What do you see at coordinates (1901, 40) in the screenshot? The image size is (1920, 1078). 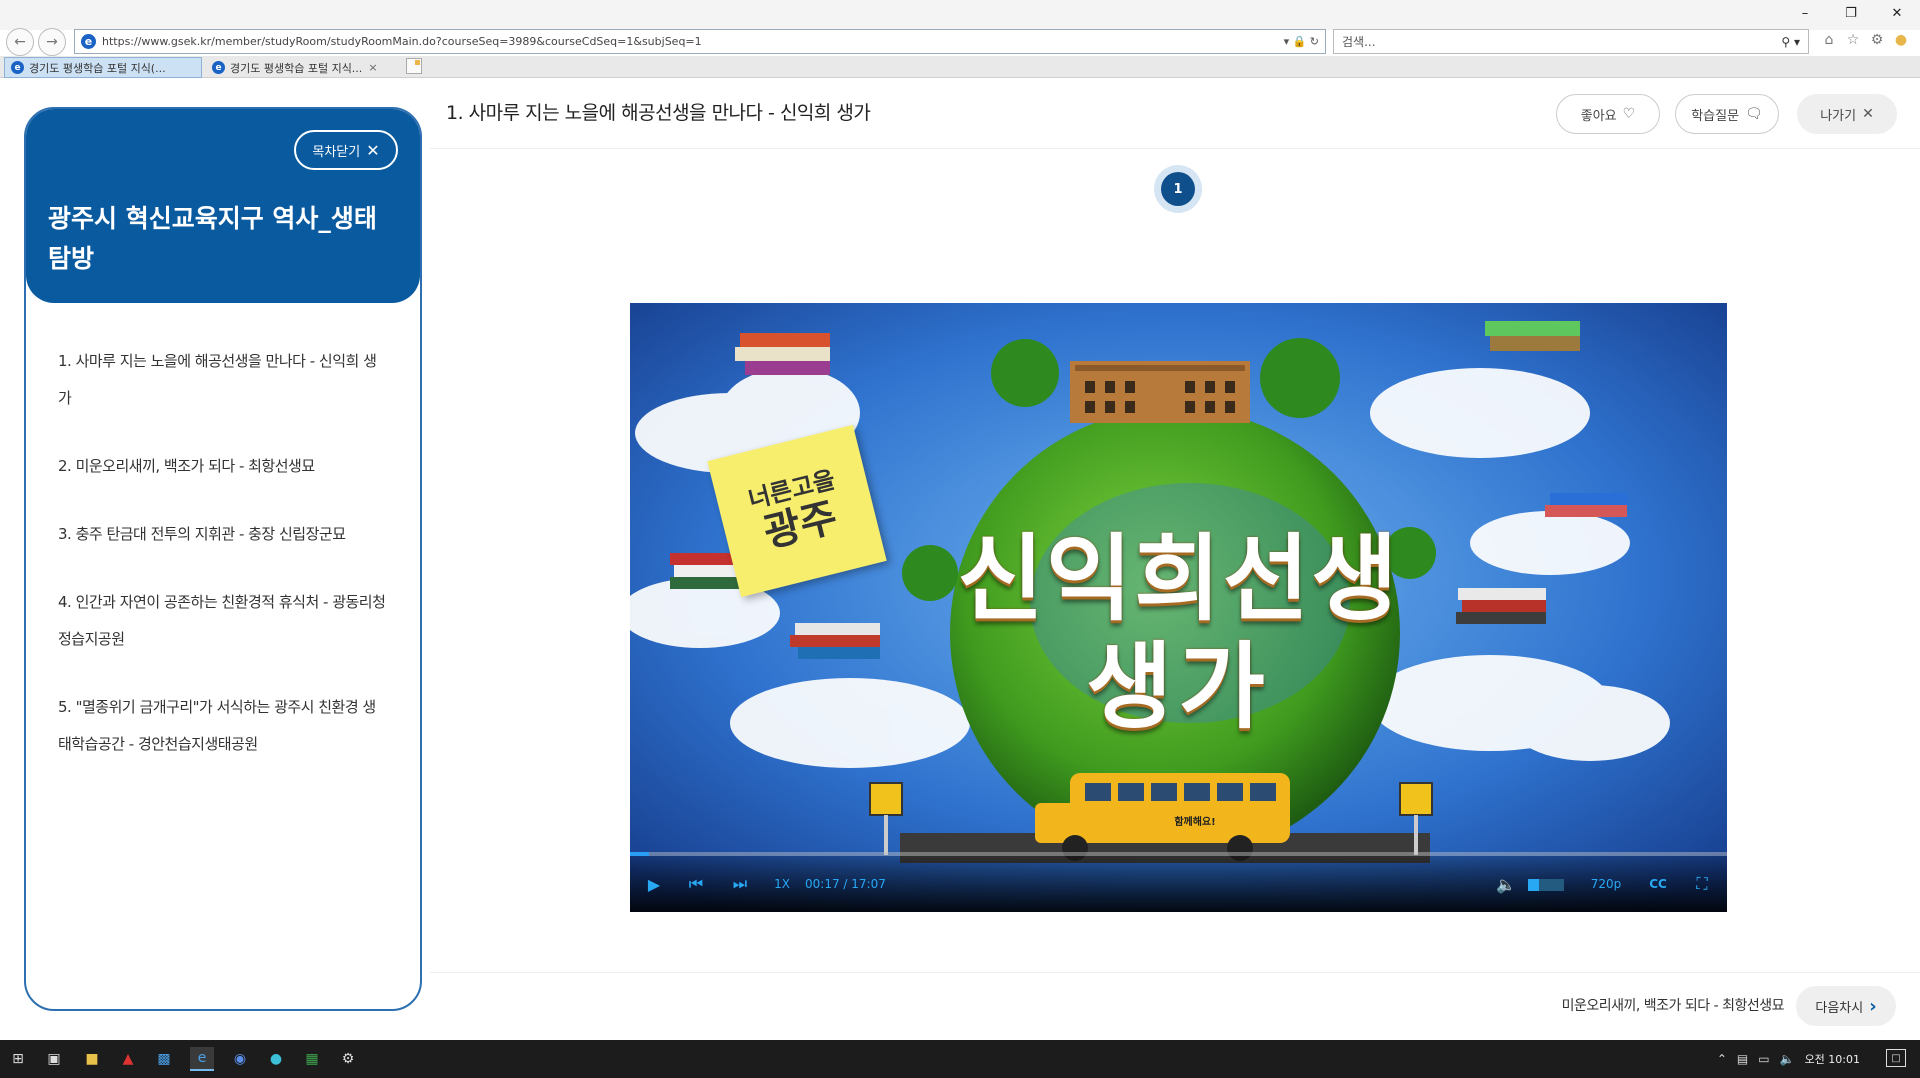 I see `smiley-icon: ●` at bounding box center [1901, 40].